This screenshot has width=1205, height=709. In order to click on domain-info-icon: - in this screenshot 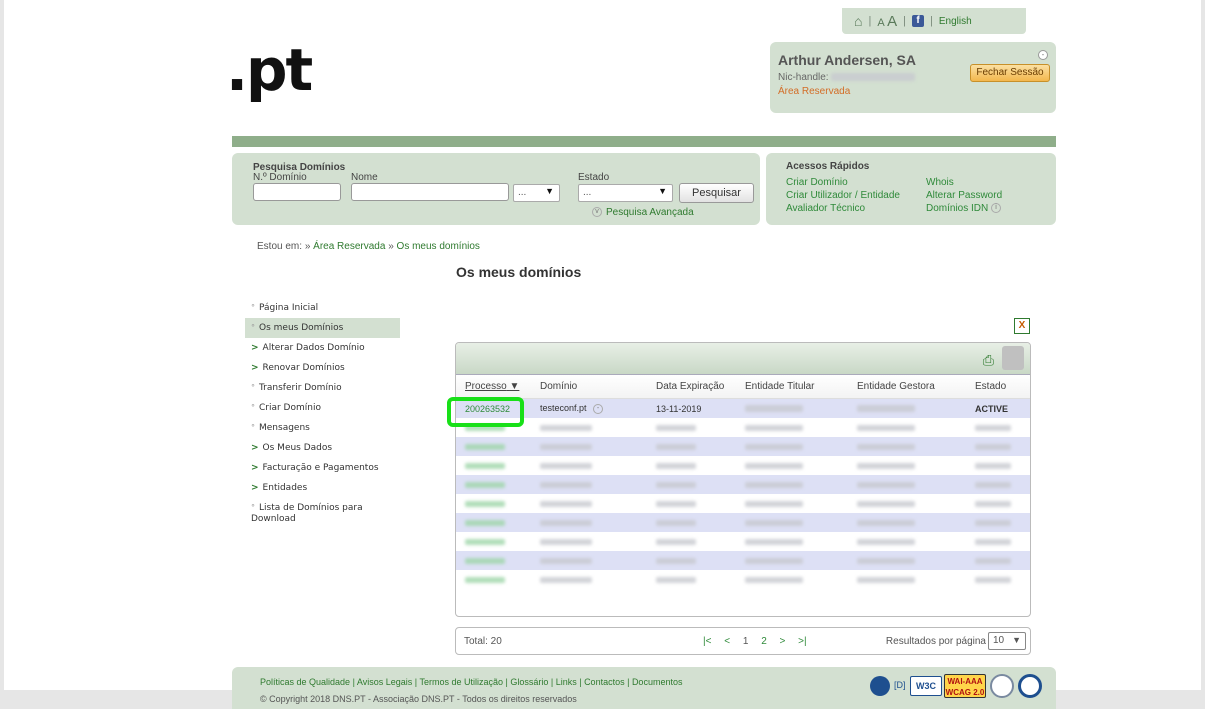, I will do `click(598, 408)`.